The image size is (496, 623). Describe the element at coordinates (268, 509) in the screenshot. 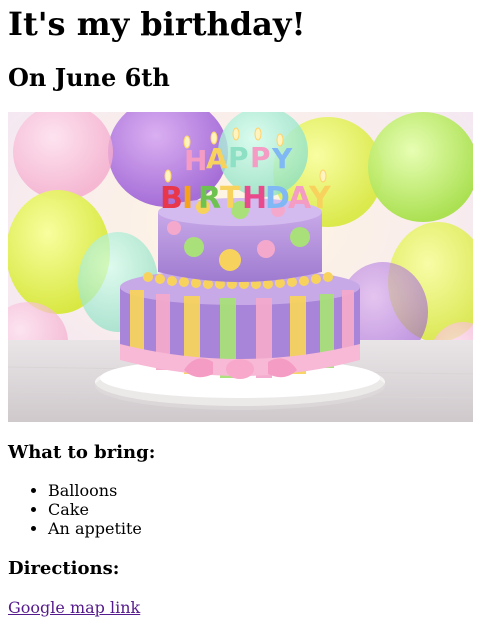

I see `list-item: Cake` at that location.